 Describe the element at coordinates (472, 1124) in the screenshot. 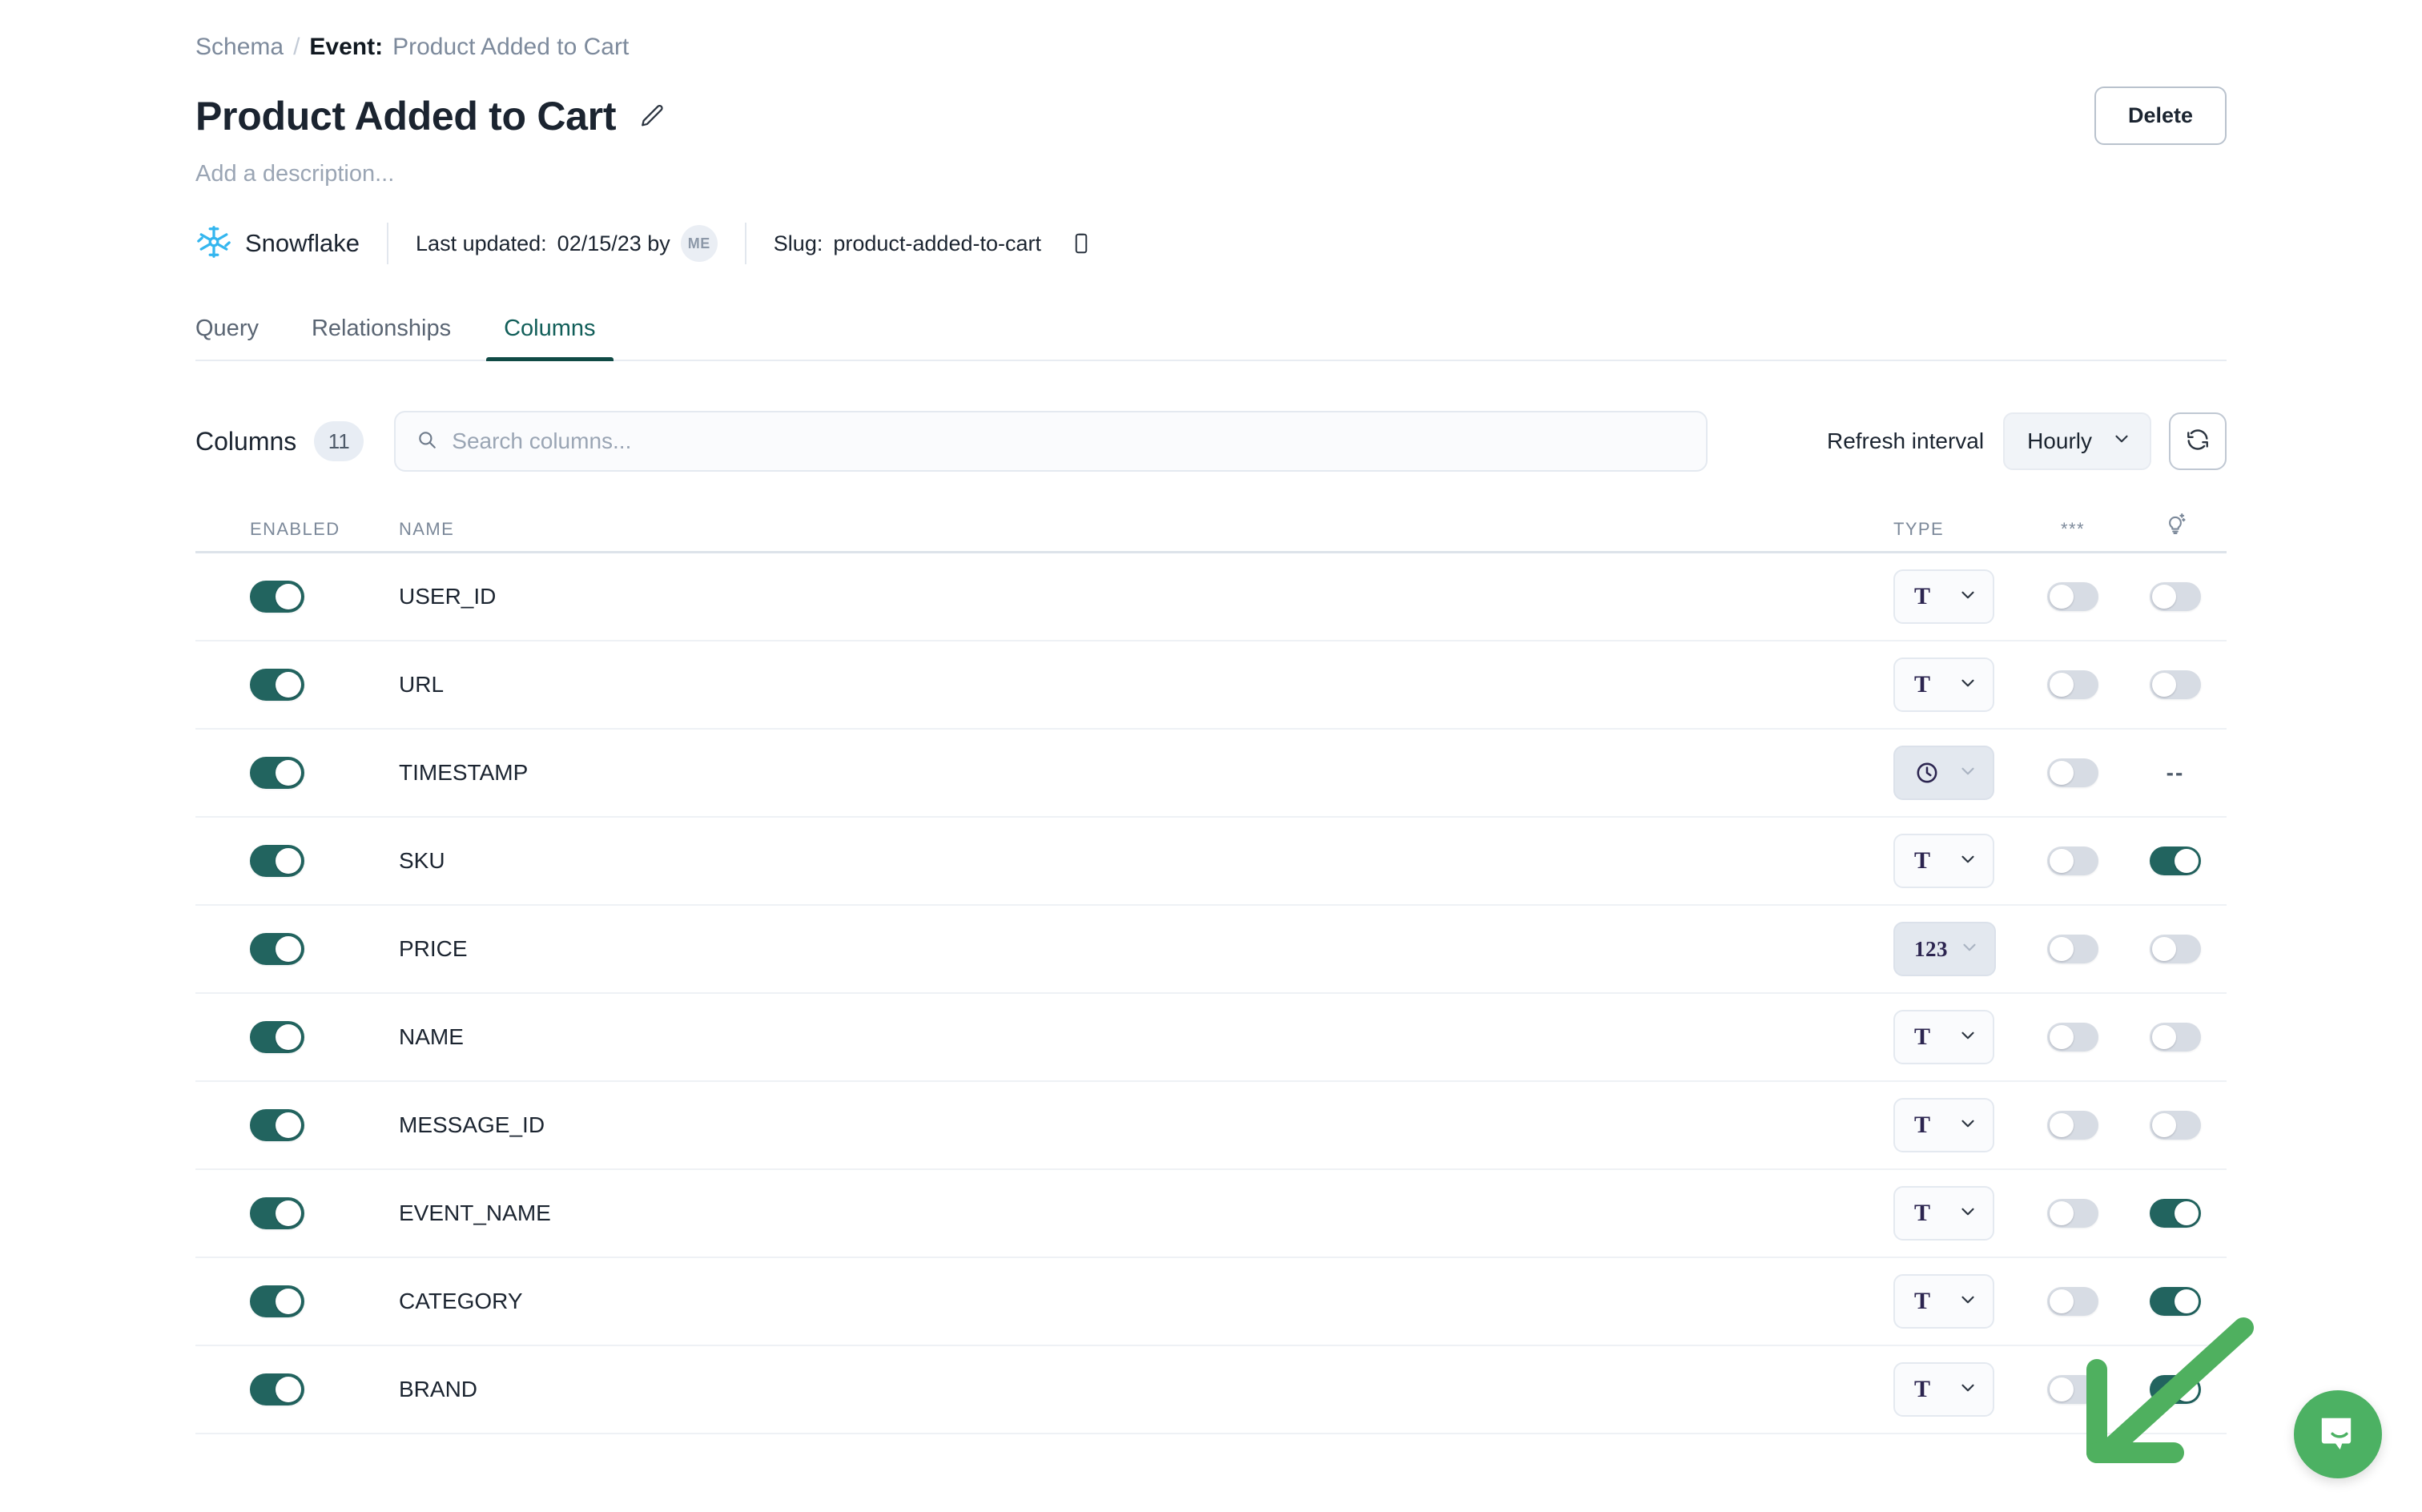

I see `column-name: MESSAGE_ID` at that location.